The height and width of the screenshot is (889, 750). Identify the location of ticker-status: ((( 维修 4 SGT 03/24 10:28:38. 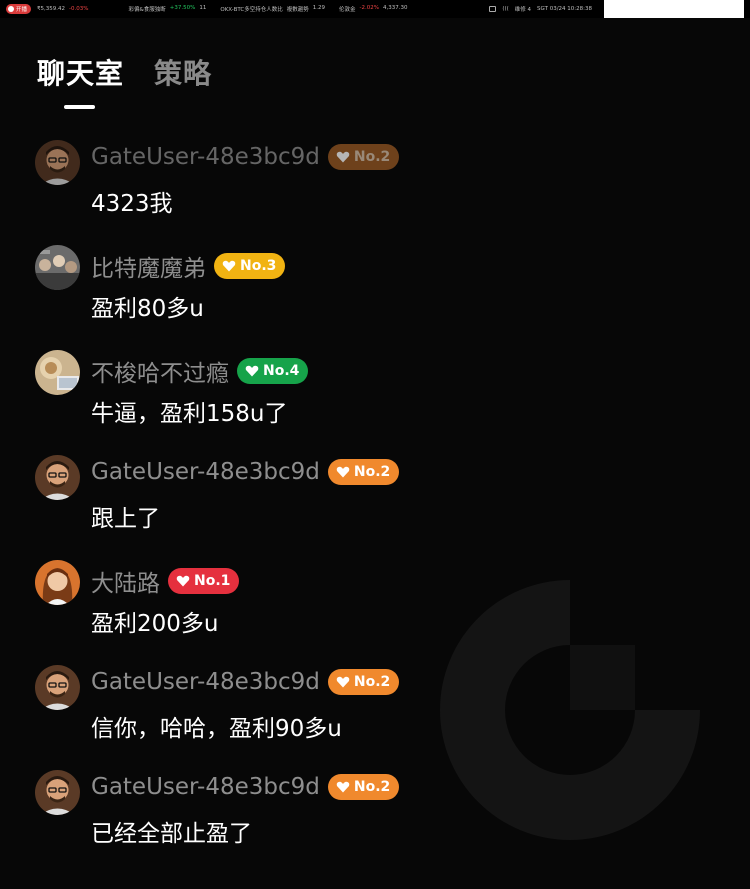
(619, 9).